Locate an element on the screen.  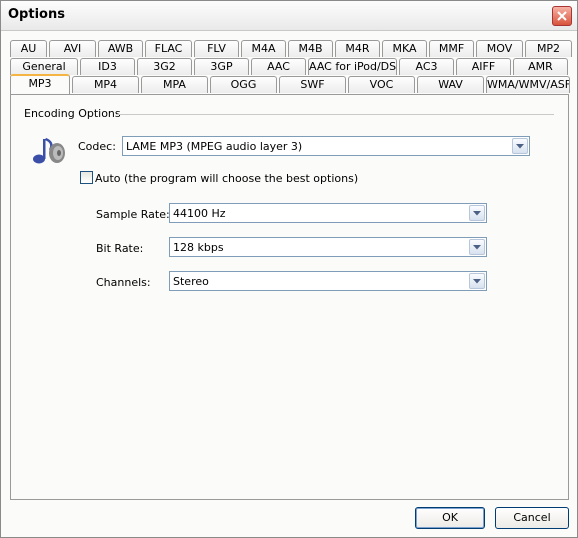
channels-label: Channels: is located at coordinates (123, 282).